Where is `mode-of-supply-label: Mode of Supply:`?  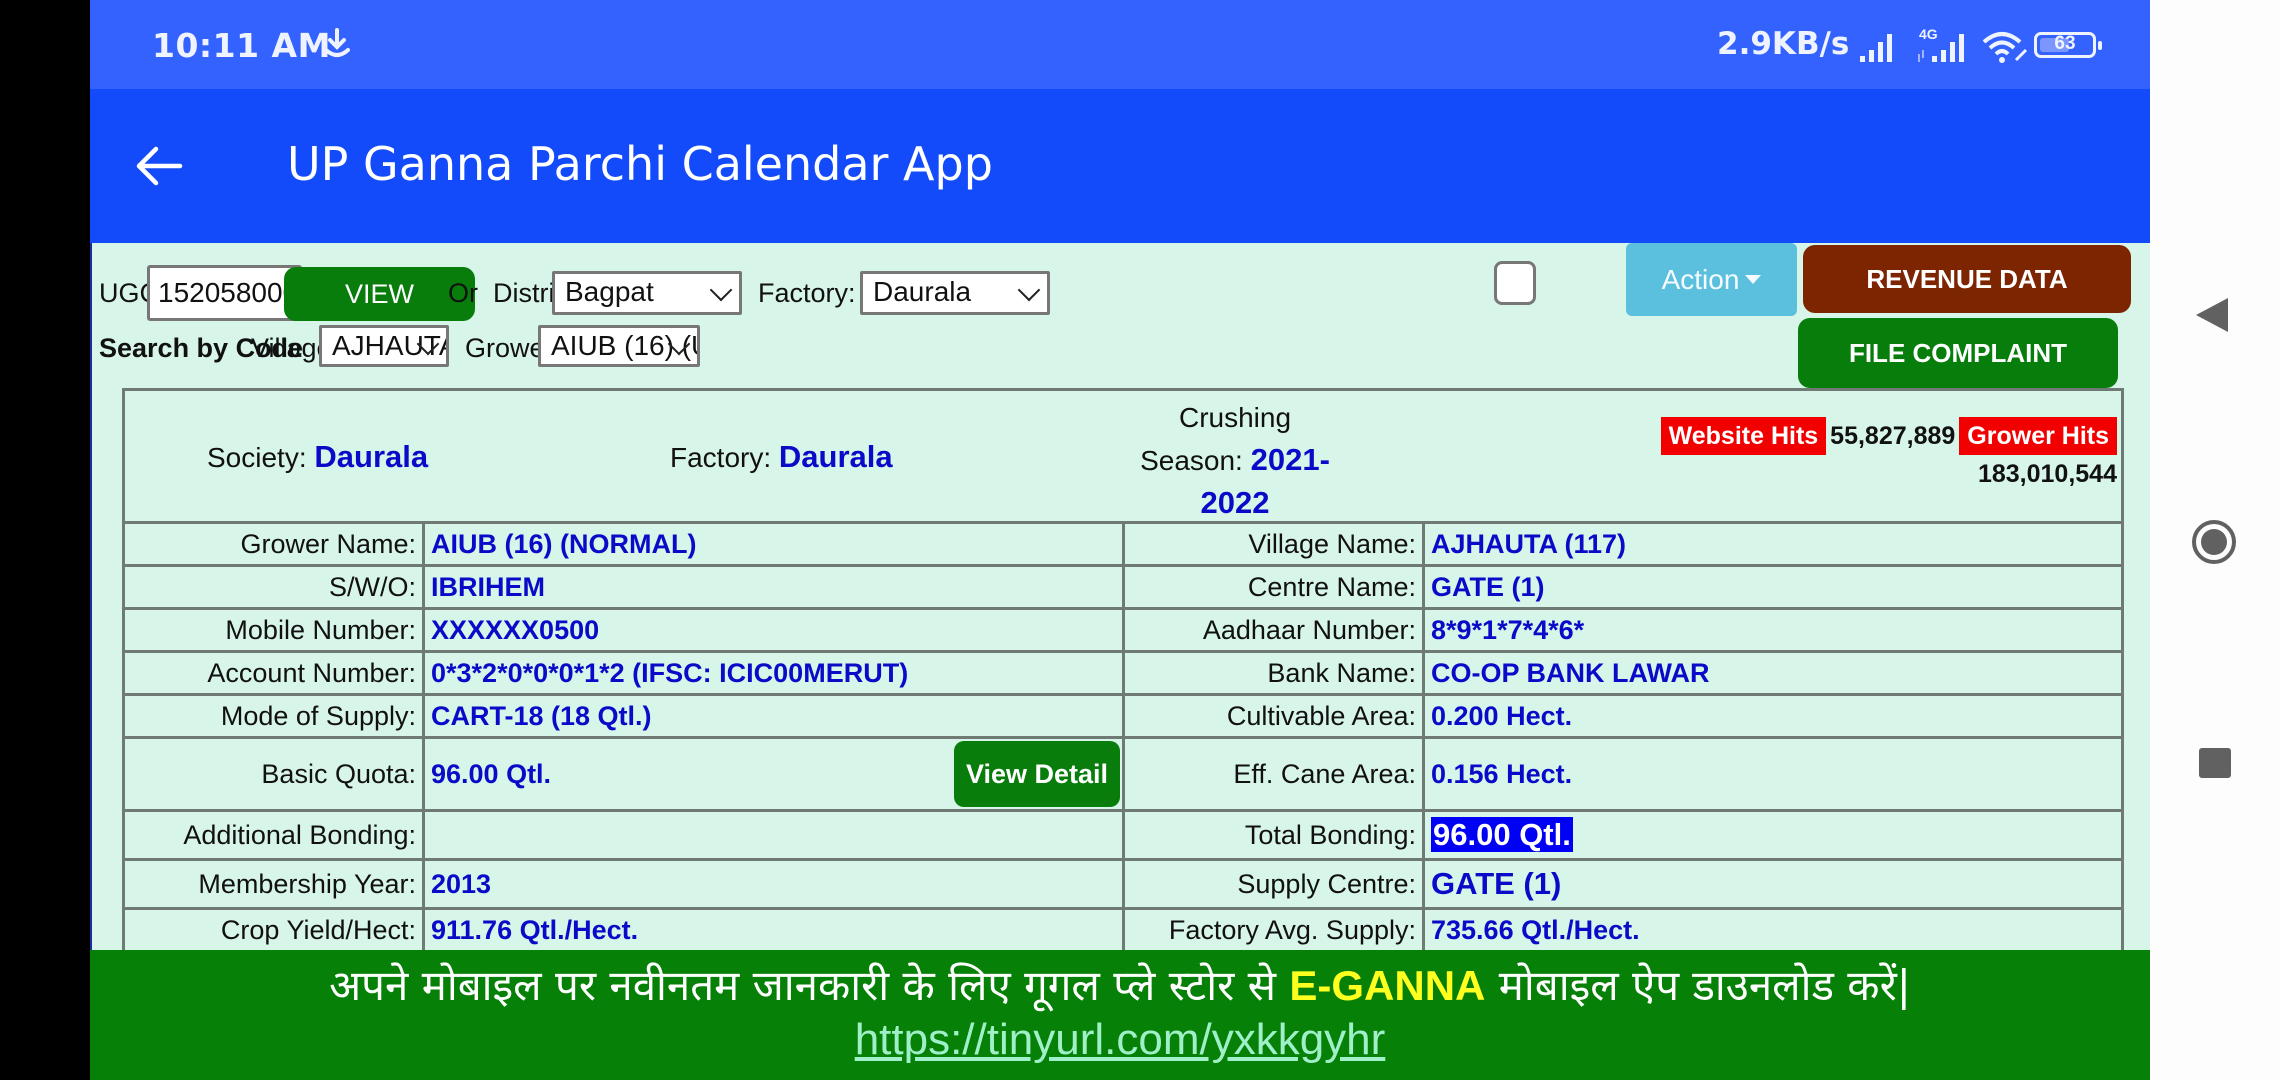
mode-of-supply-label: Mode of Supply: is located at coordinates (273, 716).